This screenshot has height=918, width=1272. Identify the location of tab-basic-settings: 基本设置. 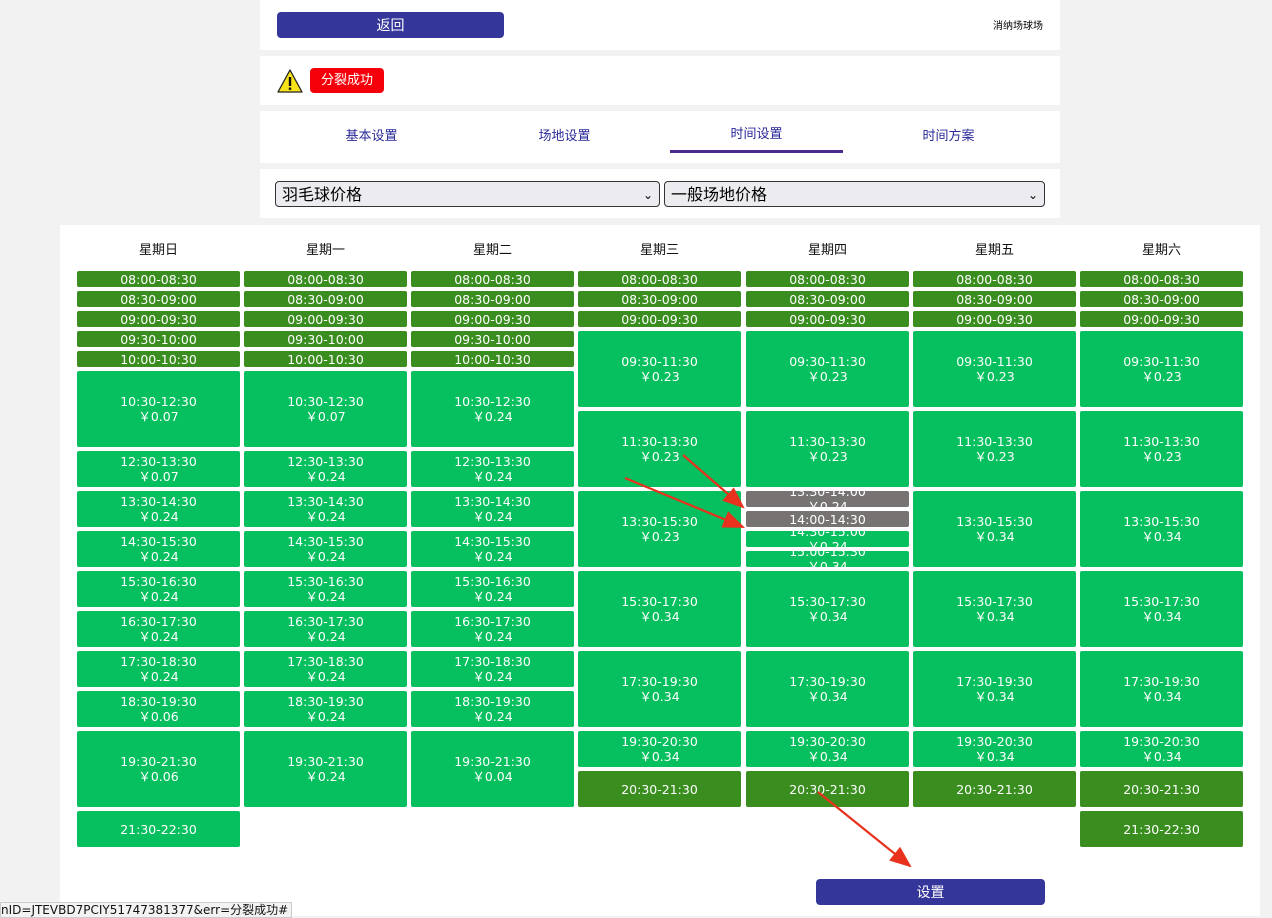
(371, 137).